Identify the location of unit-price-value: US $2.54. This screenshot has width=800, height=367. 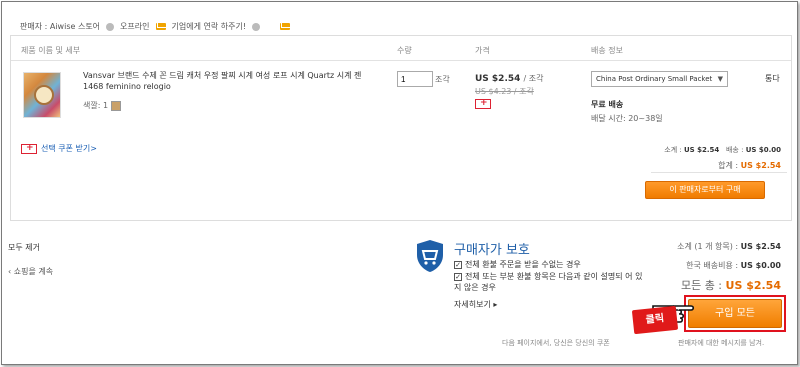
(498, 79).